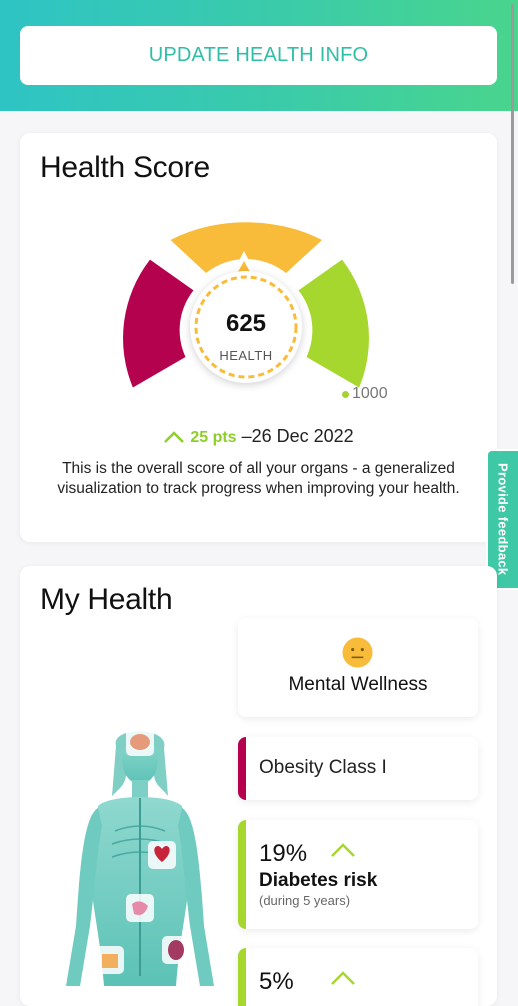 This screenshot has width=518, height=1006. Describe the element at coordinates (358, 684) in the screenshot. I see `mental-wellness-label: Mental Wellness` at that location.